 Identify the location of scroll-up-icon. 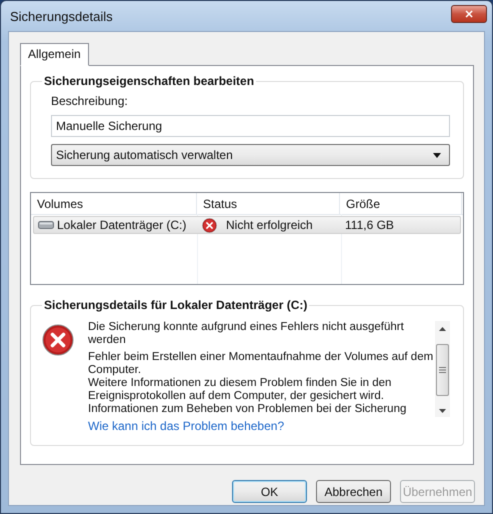
(442, 329).